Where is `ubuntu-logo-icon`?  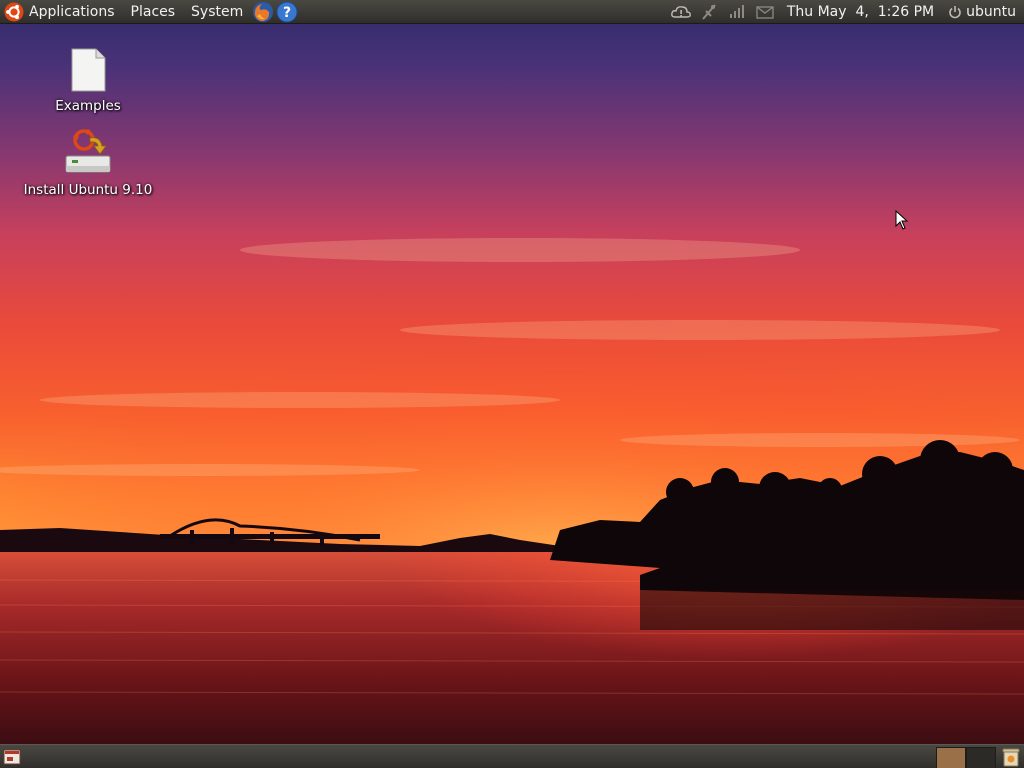 ubuntu-logo-icon is located at coordinates (14, 11).